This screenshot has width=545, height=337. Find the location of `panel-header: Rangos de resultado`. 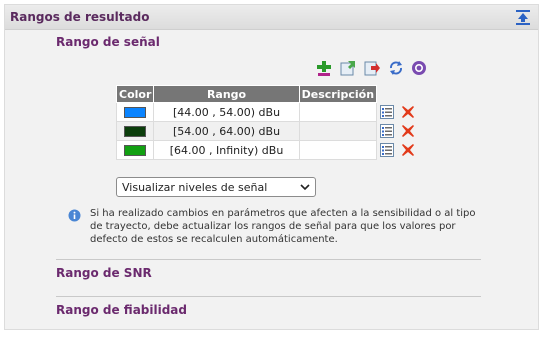

panel-header: Rangos de resultado is located at coordinates (271, 17).